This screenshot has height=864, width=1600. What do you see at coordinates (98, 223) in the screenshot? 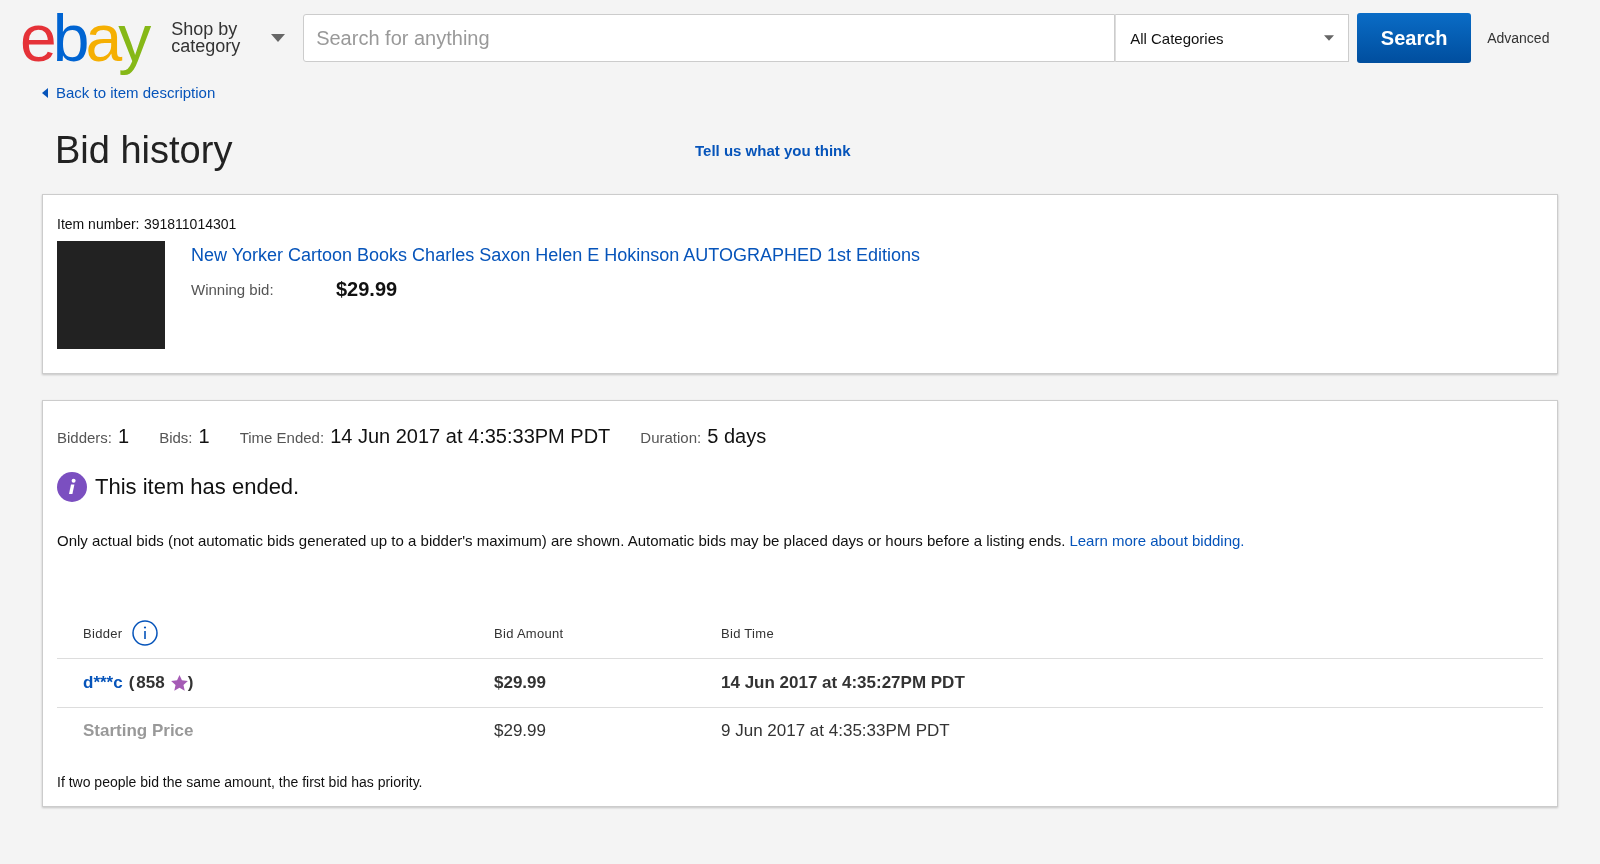
I see `item-number-label: Item number:` at bounding box center [98, 223].